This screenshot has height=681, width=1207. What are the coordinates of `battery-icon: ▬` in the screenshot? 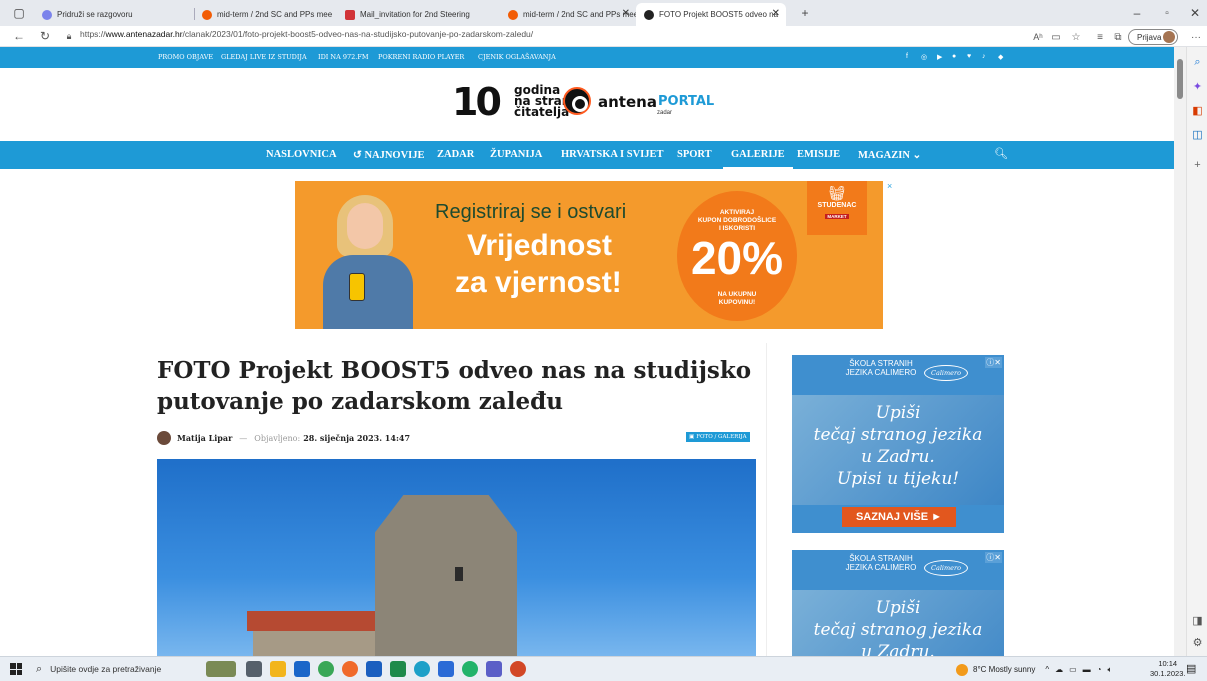 It's located at (1087, 669).